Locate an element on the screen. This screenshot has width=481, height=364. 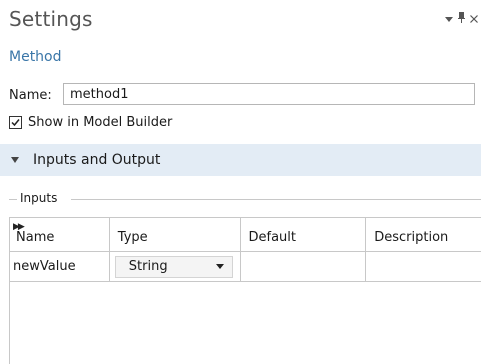
column-header-name: ▶▶ Name is located at coordinates (60, 234).